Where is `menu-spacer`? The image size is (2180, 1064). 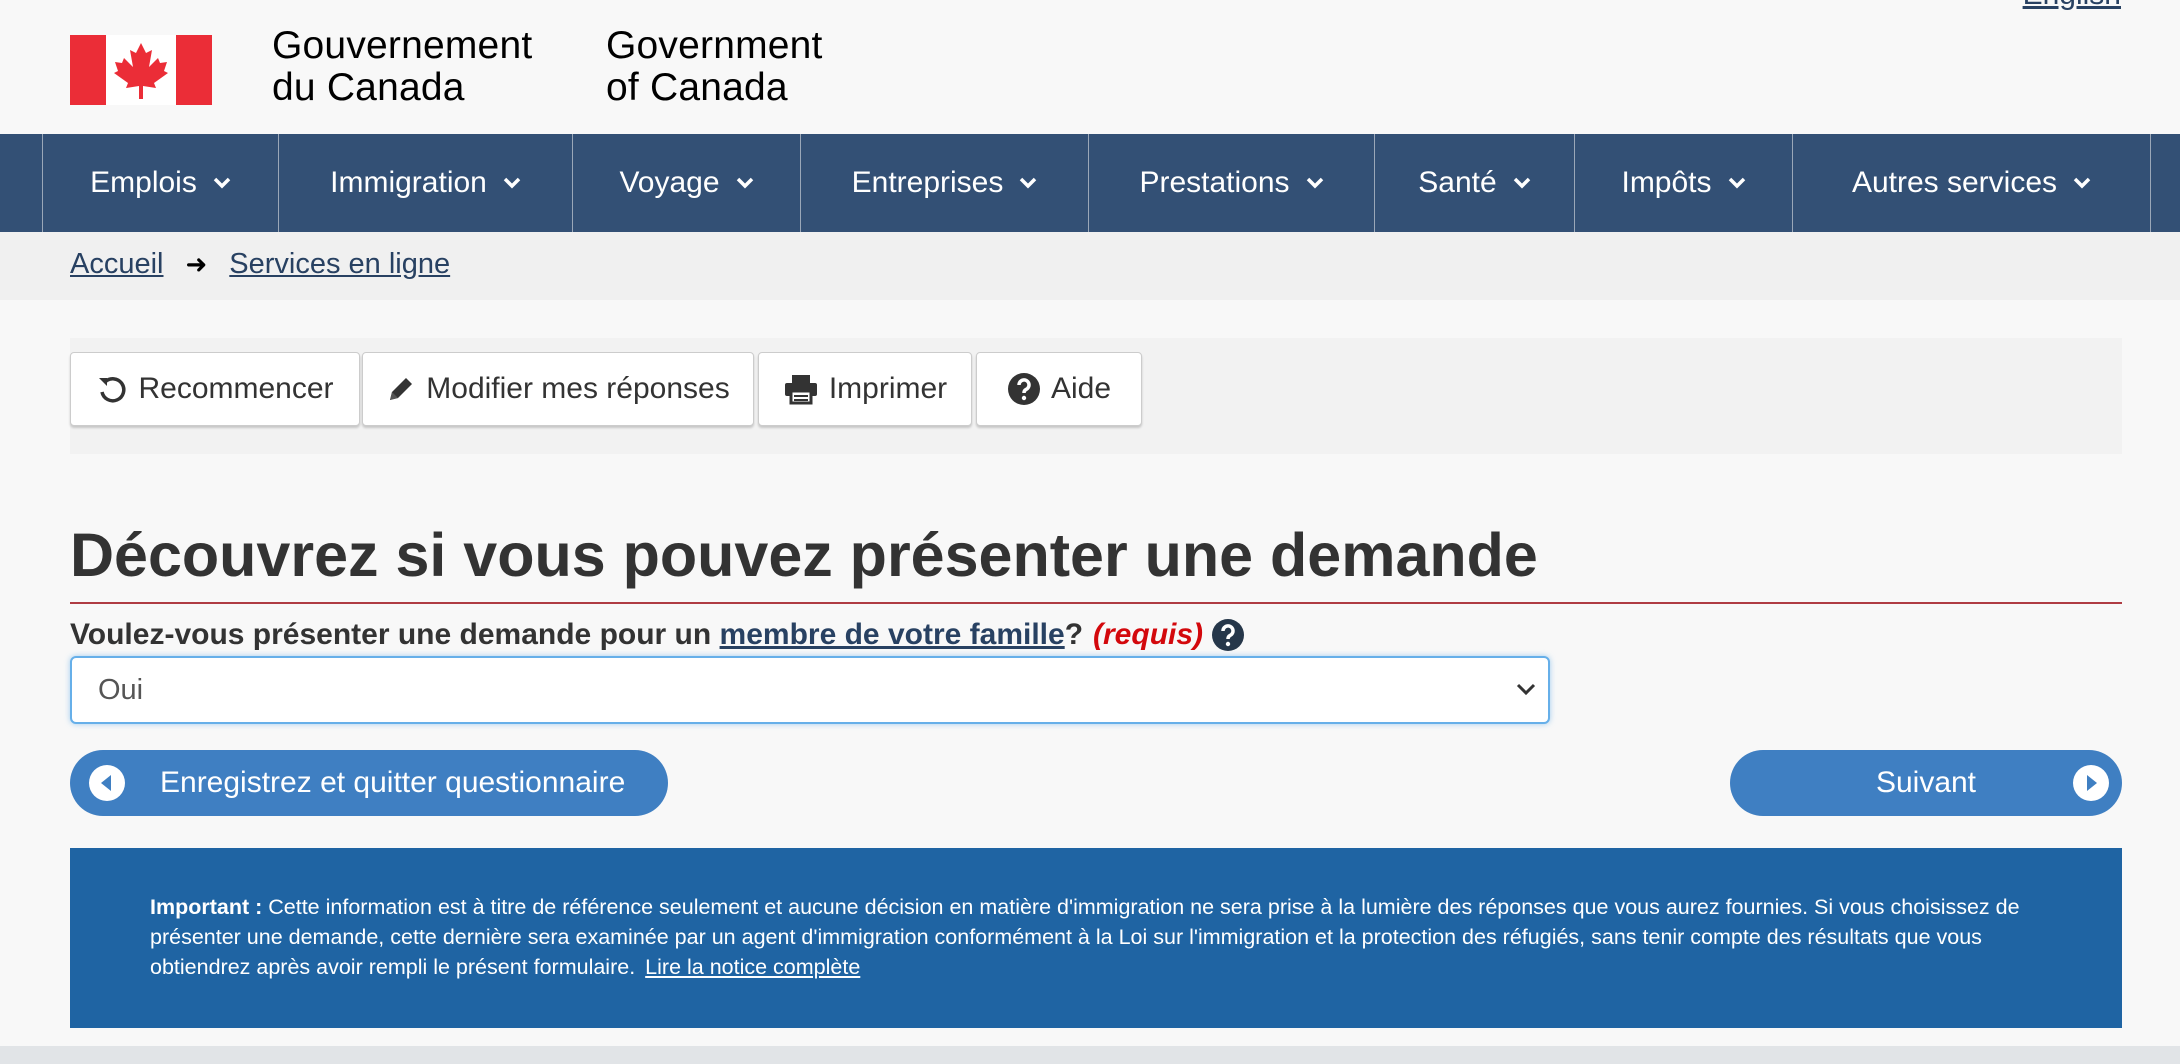 menu-spacer is located at coordinates (21, 183).